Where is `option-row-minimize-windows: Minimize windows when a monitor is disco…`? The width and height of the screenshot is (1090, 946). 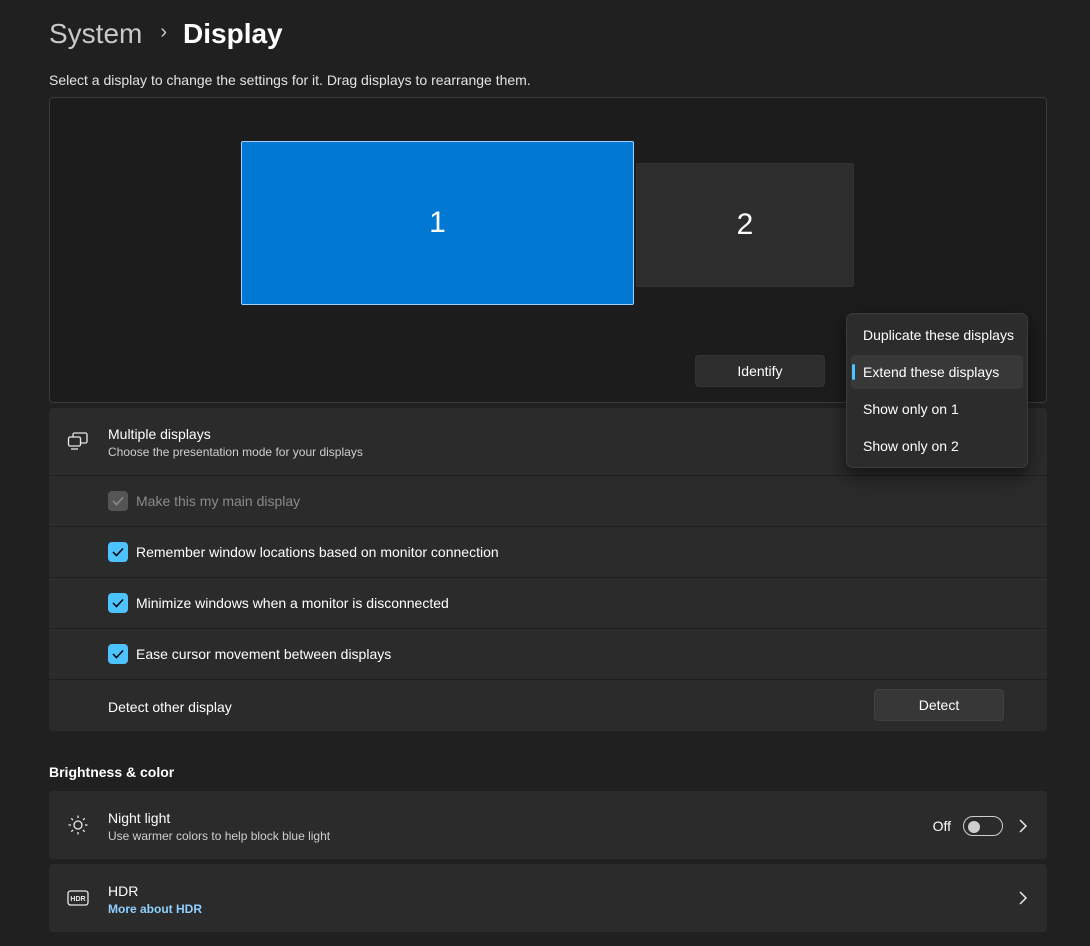 option-row-minimize-windows: Minimize windows when a monitor is disco… is located at coordinates (548, 602).